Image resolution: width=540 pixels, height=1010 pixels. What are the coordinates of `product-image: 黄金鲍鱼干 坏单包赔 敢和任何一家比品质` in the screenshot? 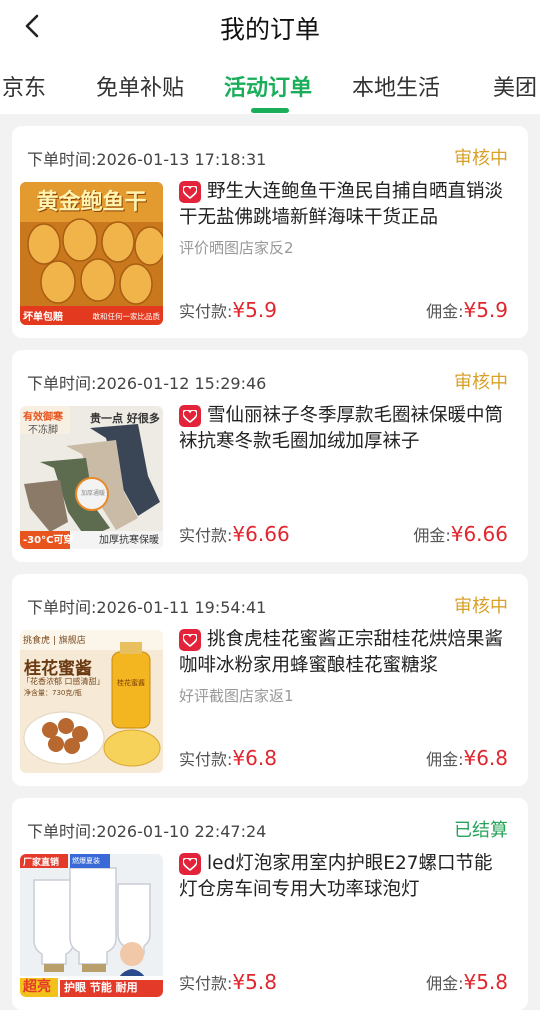 It's located at (91, 253).